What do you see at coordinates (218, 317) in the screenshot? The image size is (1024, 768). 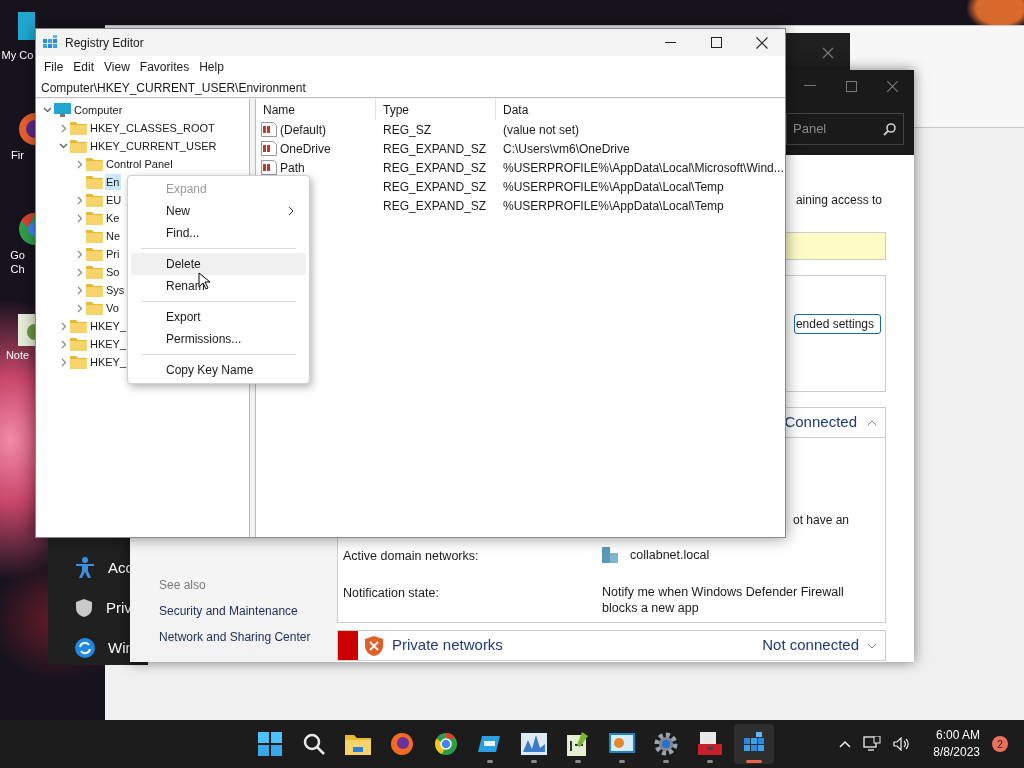 I see `context-menu-item: Export` at bounding box center [218, 317].